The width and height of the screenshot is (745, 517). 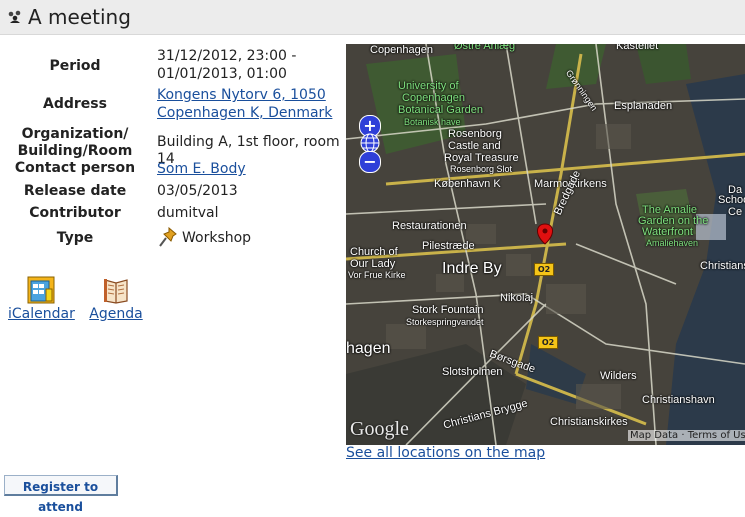 I want to click on map-label-church-3: Vor Frue Kirke, so click(x=377, y=275).